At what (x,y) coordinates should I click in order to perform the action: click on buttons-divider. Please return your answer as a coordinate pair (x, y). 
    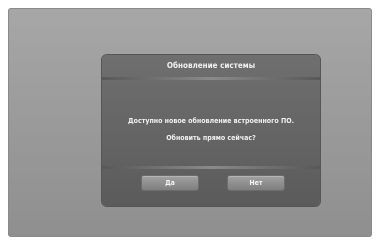
    Looking at the image, I should click on (211, 167).